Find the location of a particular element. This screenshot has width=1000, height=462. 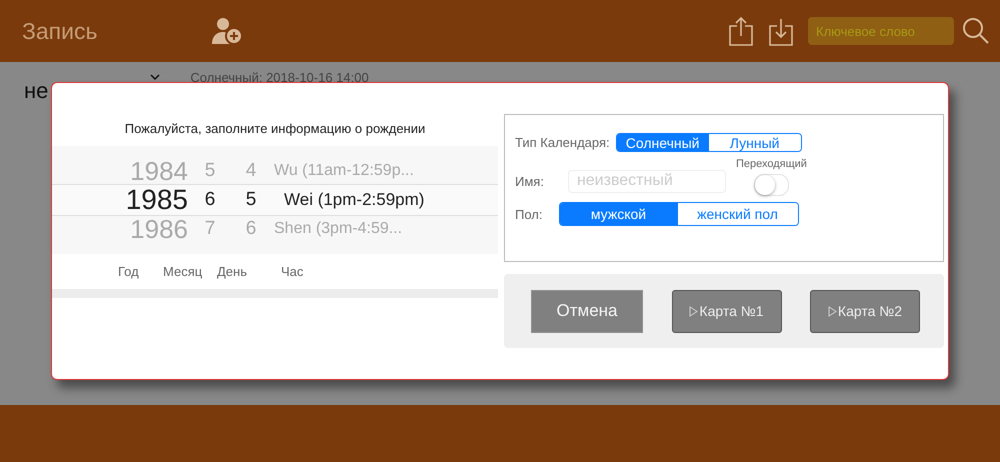

name-value: не is located at coordinates (36, 91).